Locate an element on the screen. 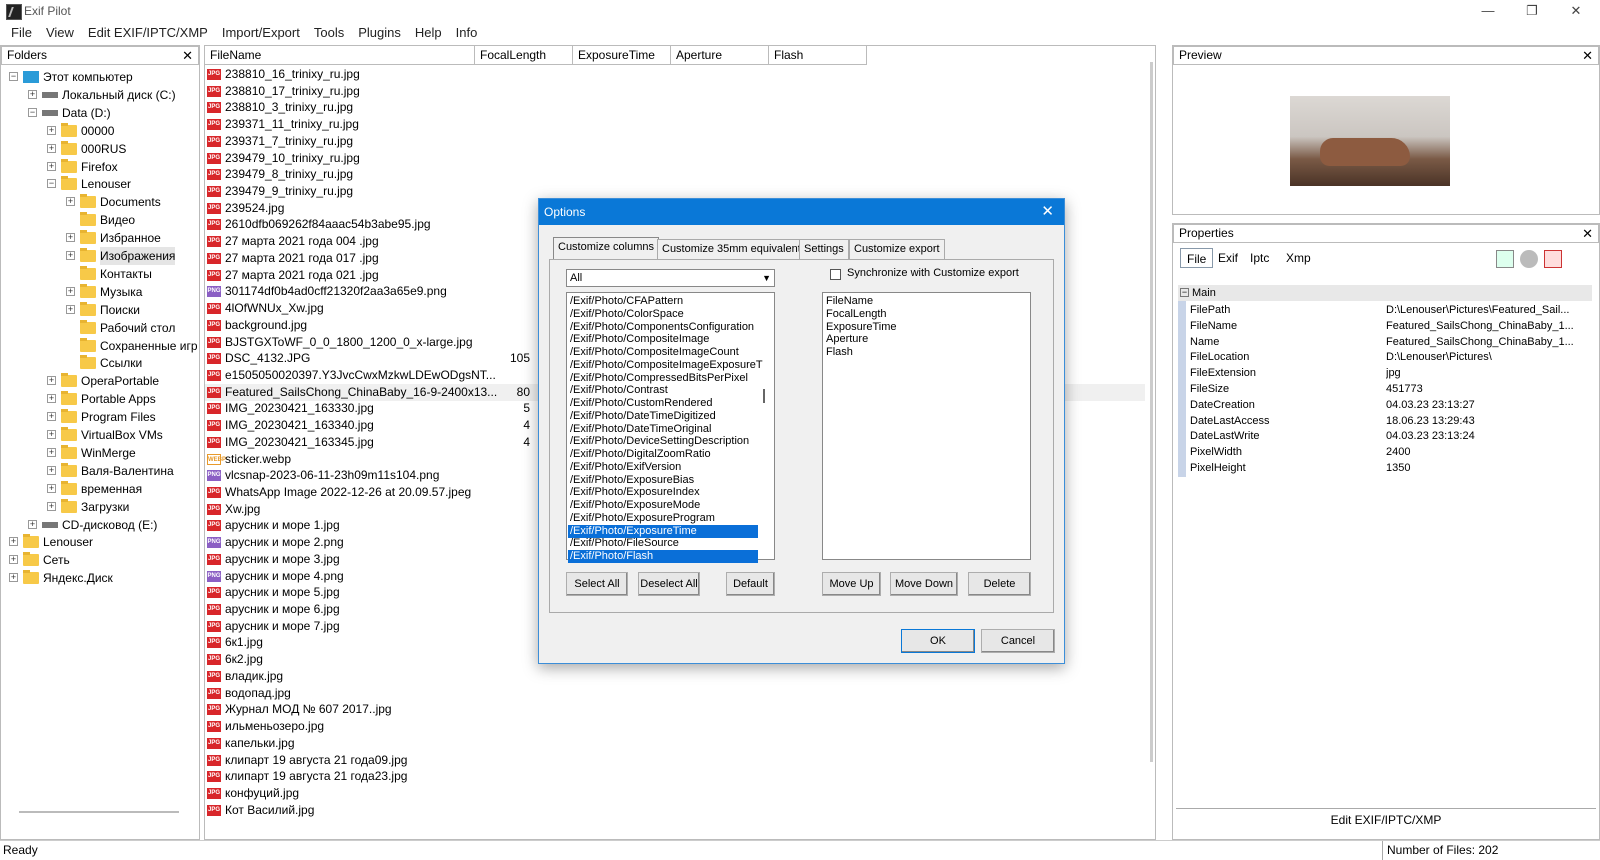  tree-item: + Избранное is located at coordinates (99, 238).